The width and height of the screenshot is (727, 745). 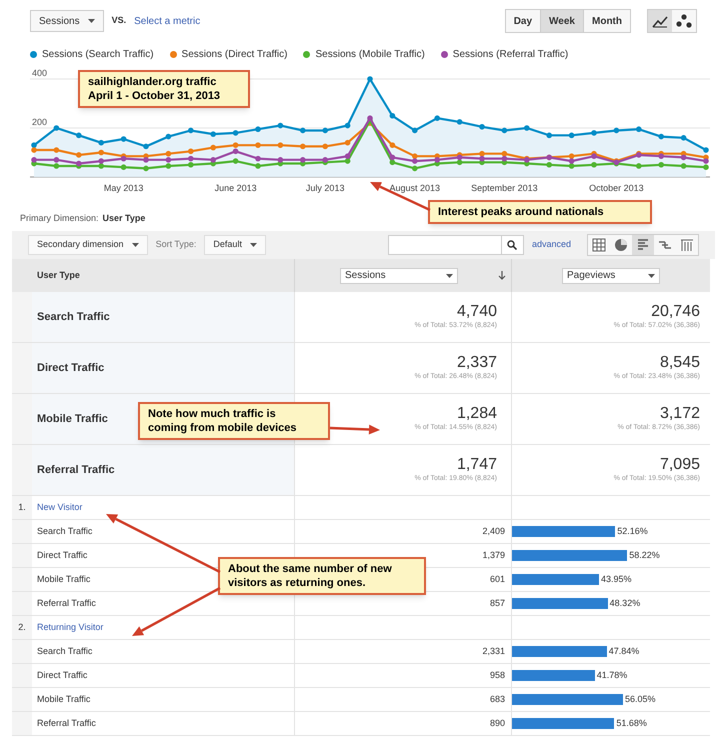 I want to click on legend-label: Sessions (Mobile Traffic), so click(x=370, y=55).